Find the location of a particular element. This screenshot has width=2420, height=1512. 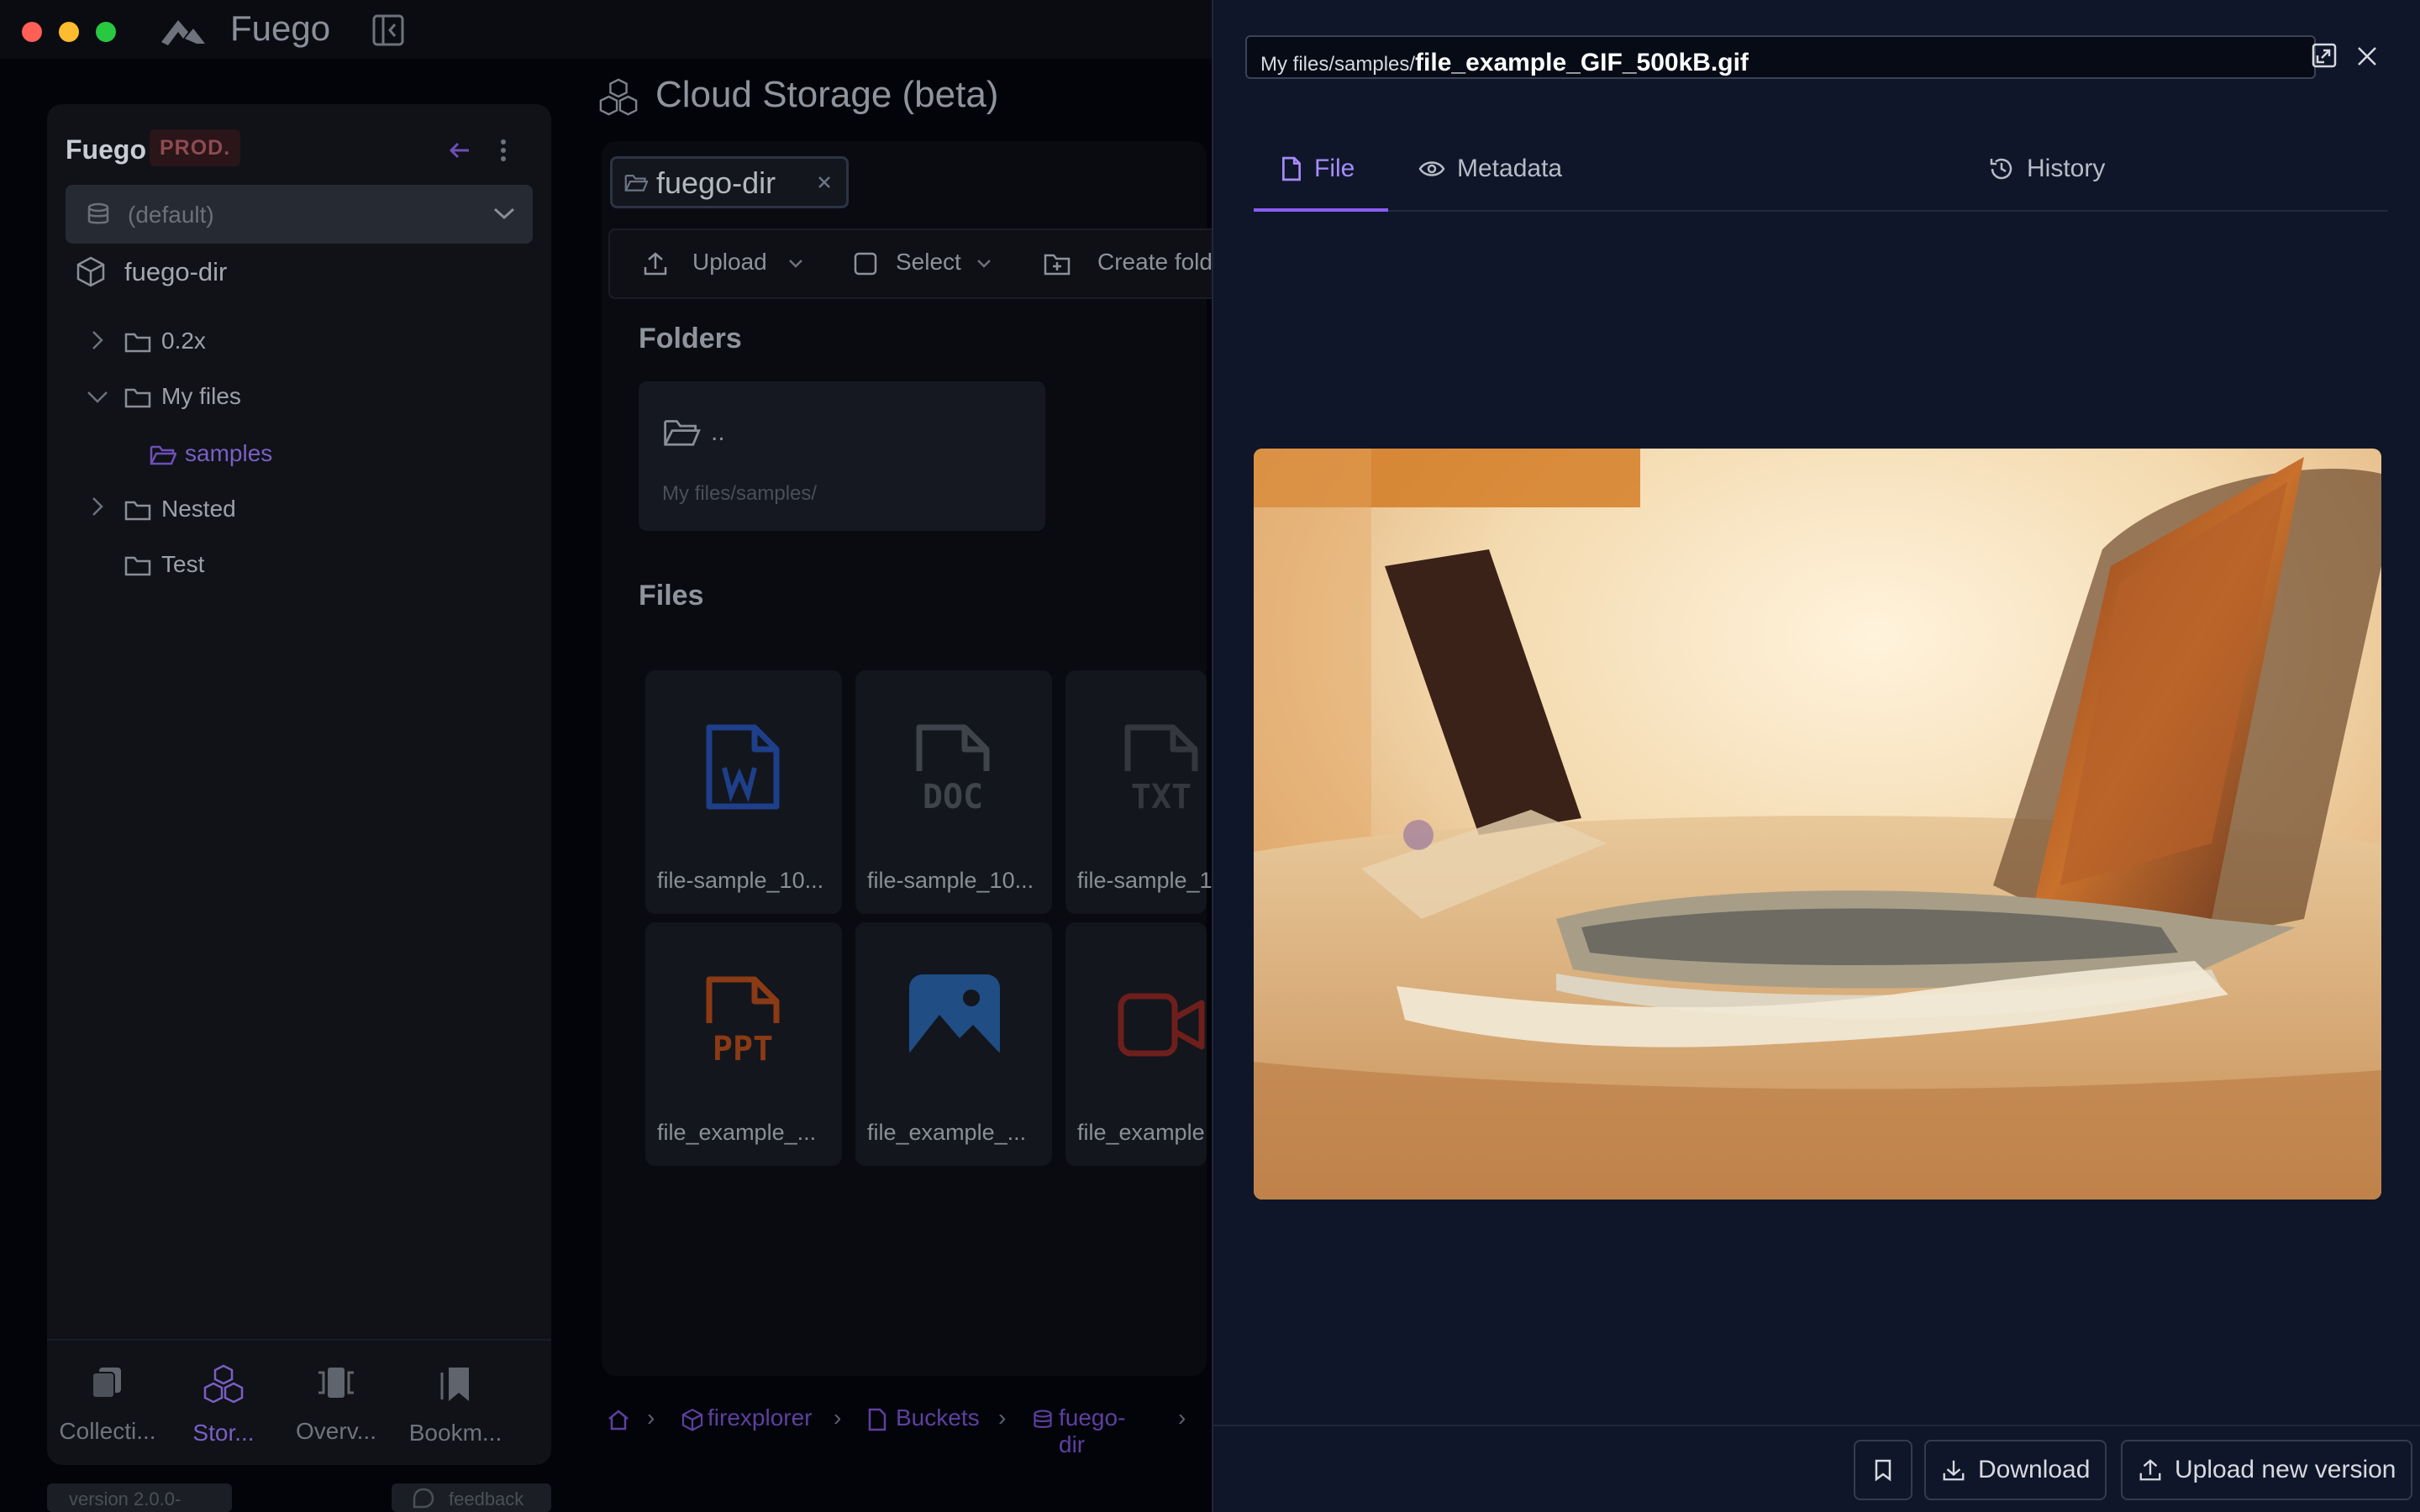

collections-icon is located at coordinates (107, 1383).